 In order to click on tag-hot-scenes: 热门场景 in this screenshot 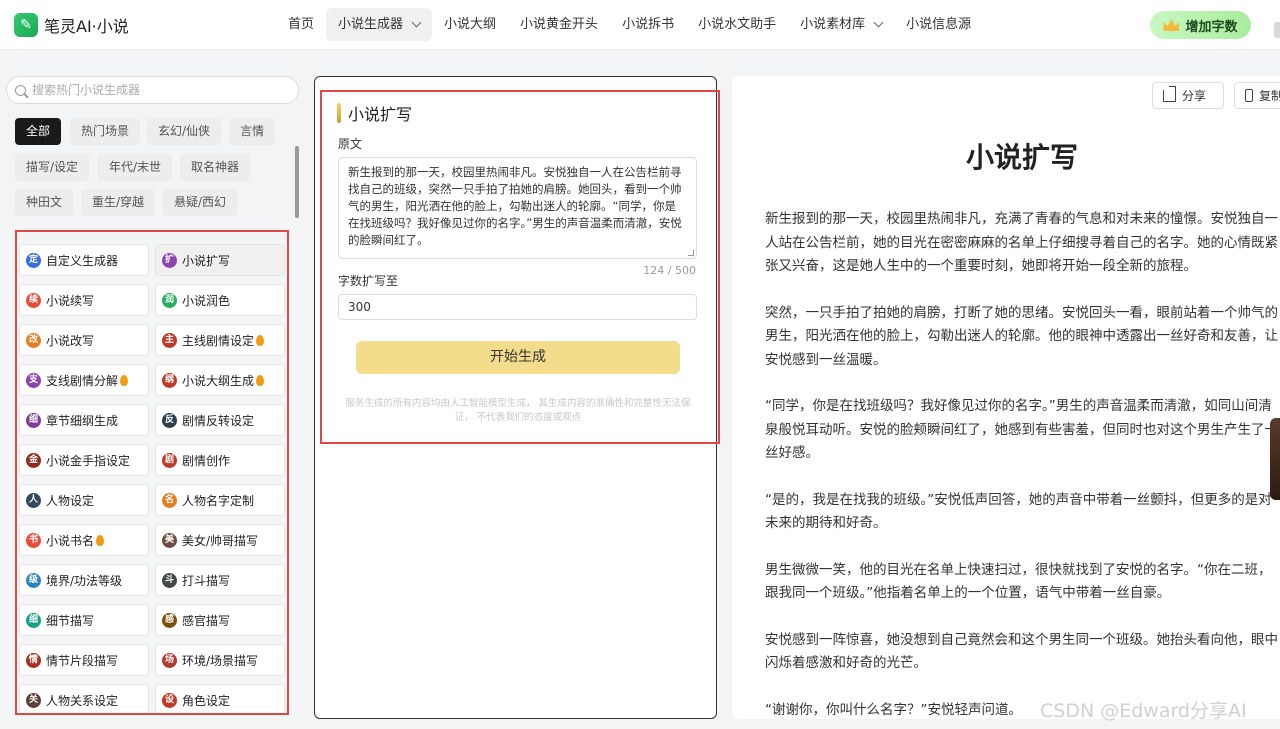, I will do `click(105, 131)`.